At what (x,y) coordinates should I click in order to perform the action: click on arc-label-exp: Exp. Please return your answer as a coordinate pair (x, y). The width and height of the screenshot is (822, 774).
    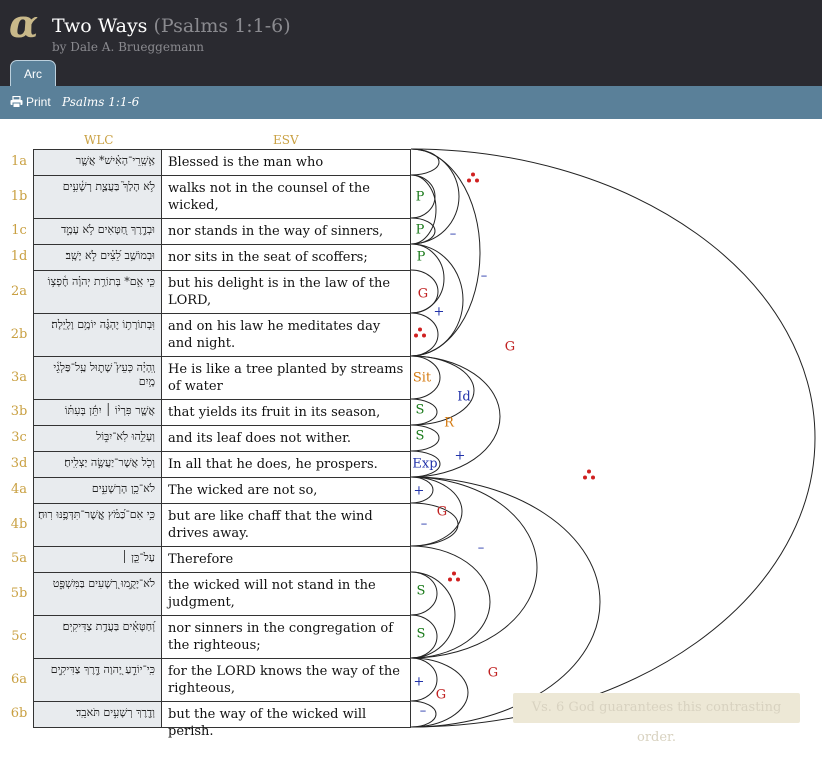
    Looking at the image, I should click on (424, 464).